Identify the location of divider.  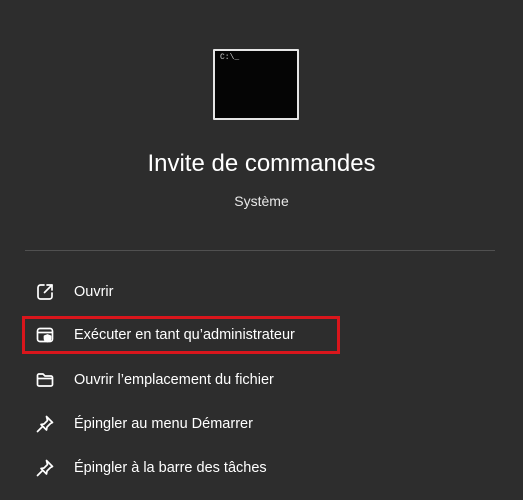
(260, 250).